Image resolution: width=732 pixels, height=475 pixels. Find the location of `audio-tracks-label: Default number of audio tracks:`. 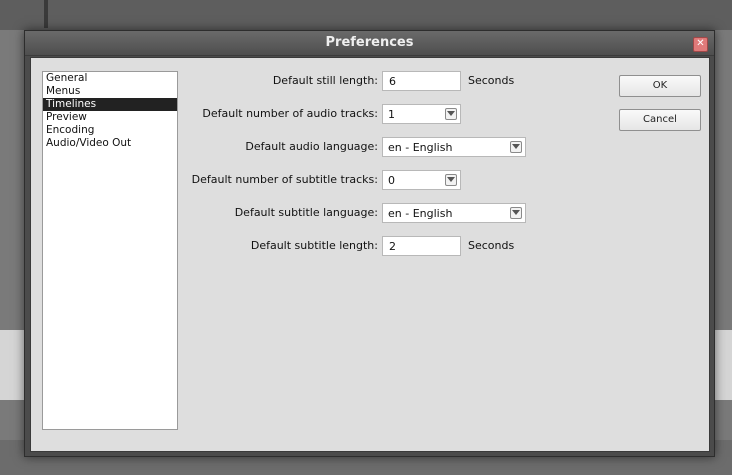

audio-tracks-label: Default number of audio tracks: is located at coordinates (290, 113).